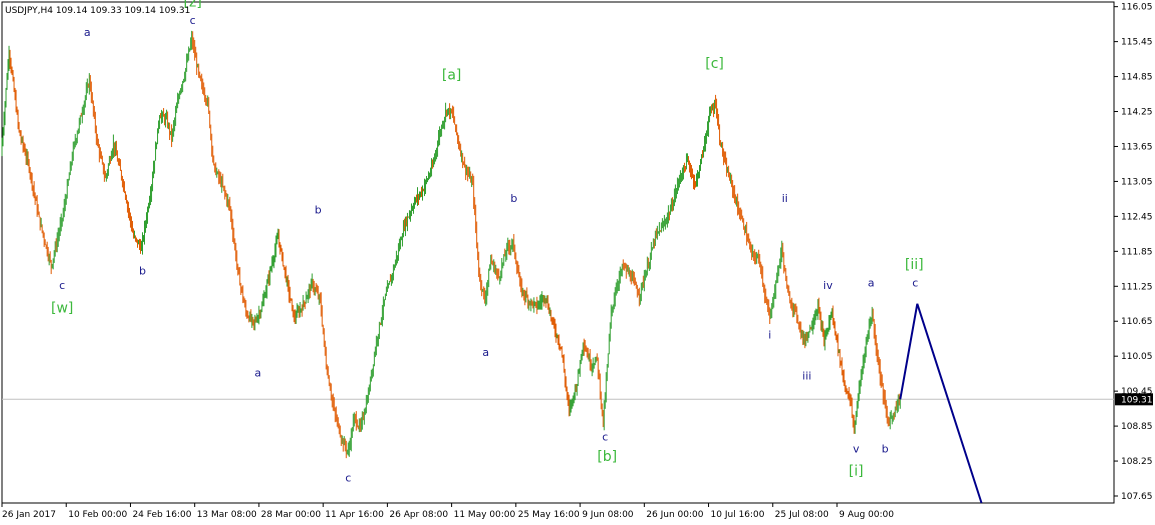 This screenshot has width=1155, height=525. I want to click on time-tick-label: 26 Jan 2017, so click(29, 515).